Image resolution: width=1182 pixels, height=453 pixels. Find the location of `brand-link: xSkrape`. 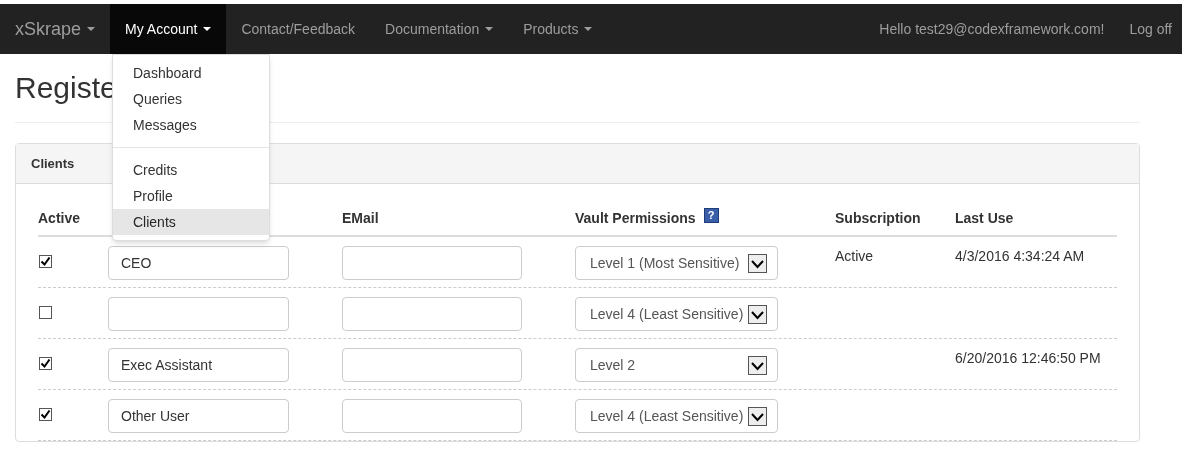

brand-link: xSkrape is located at coordinates (55, 29).